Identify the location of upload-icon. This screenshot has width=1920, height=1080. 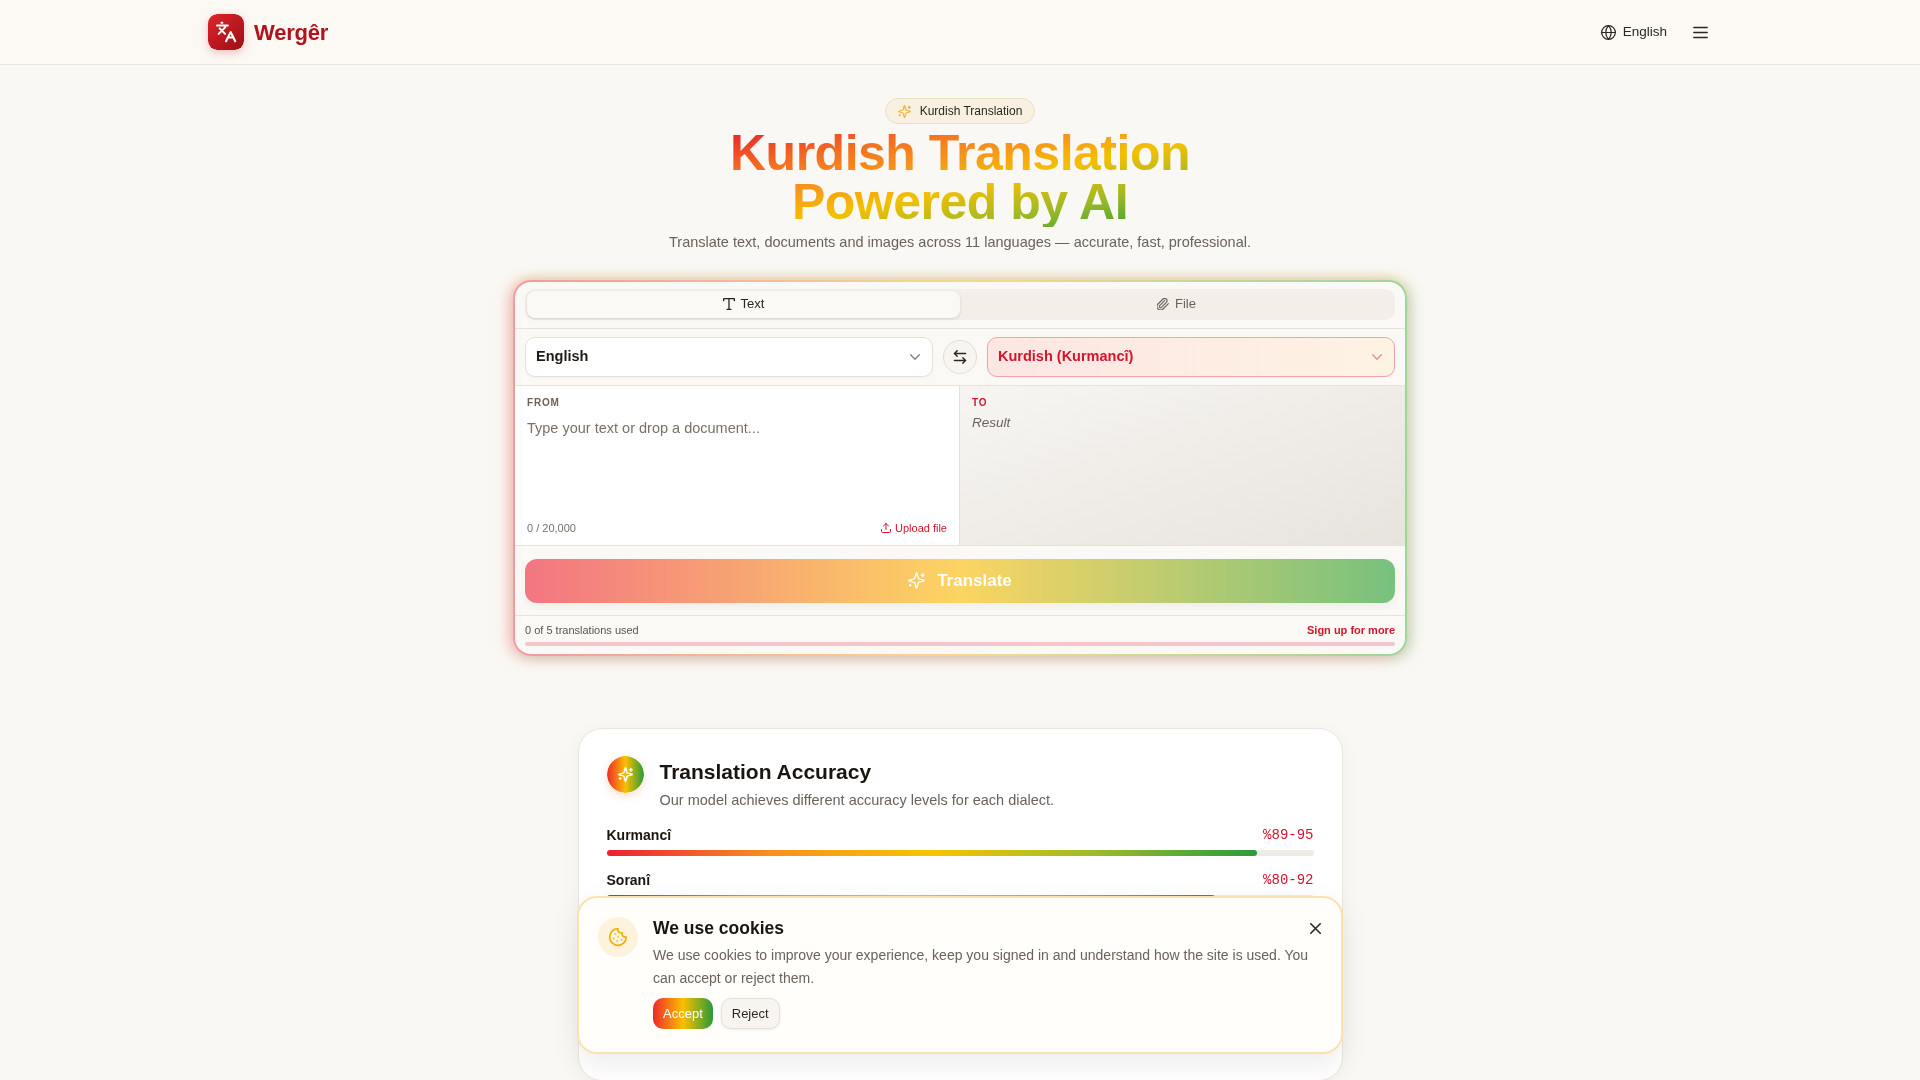
(886, 528).